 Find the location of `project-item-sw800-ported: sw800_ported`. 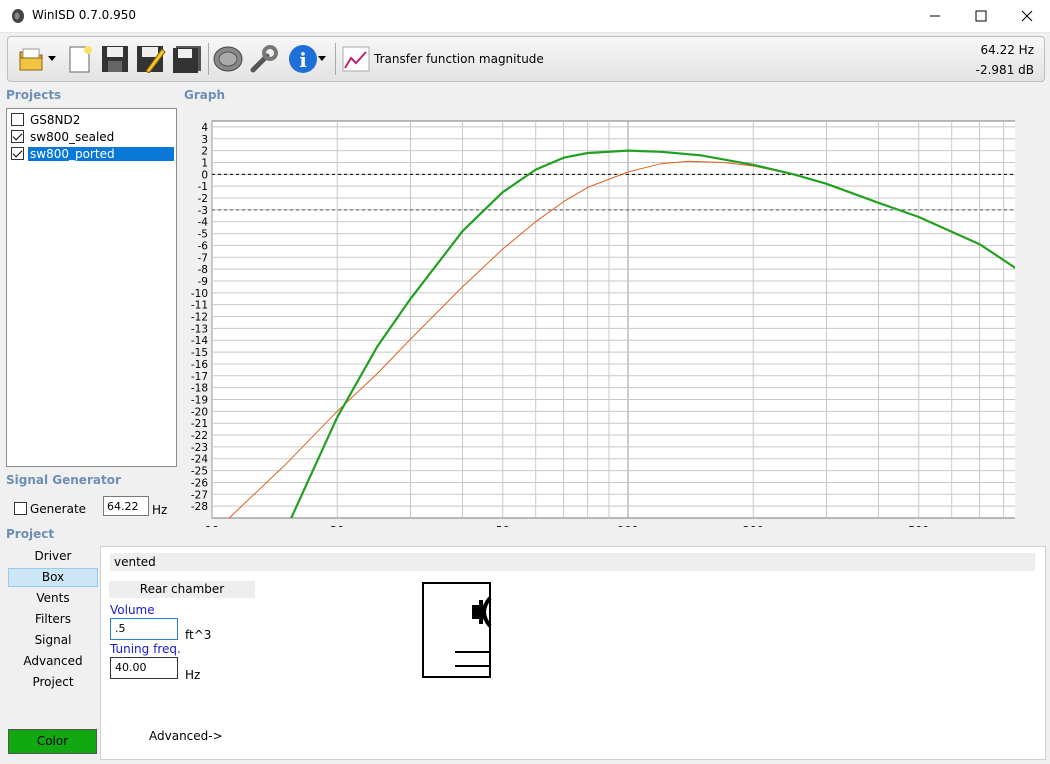

project-item-sw800-ported: sw800_ported is located at coordinates (92, 153).